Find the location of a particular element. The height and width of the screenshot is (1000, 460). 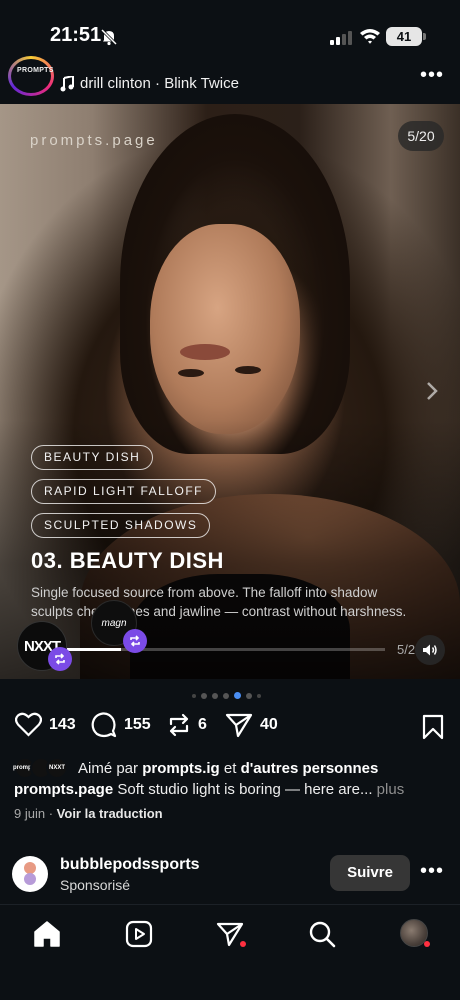

battery-tip is located at coordinates (424, 36).